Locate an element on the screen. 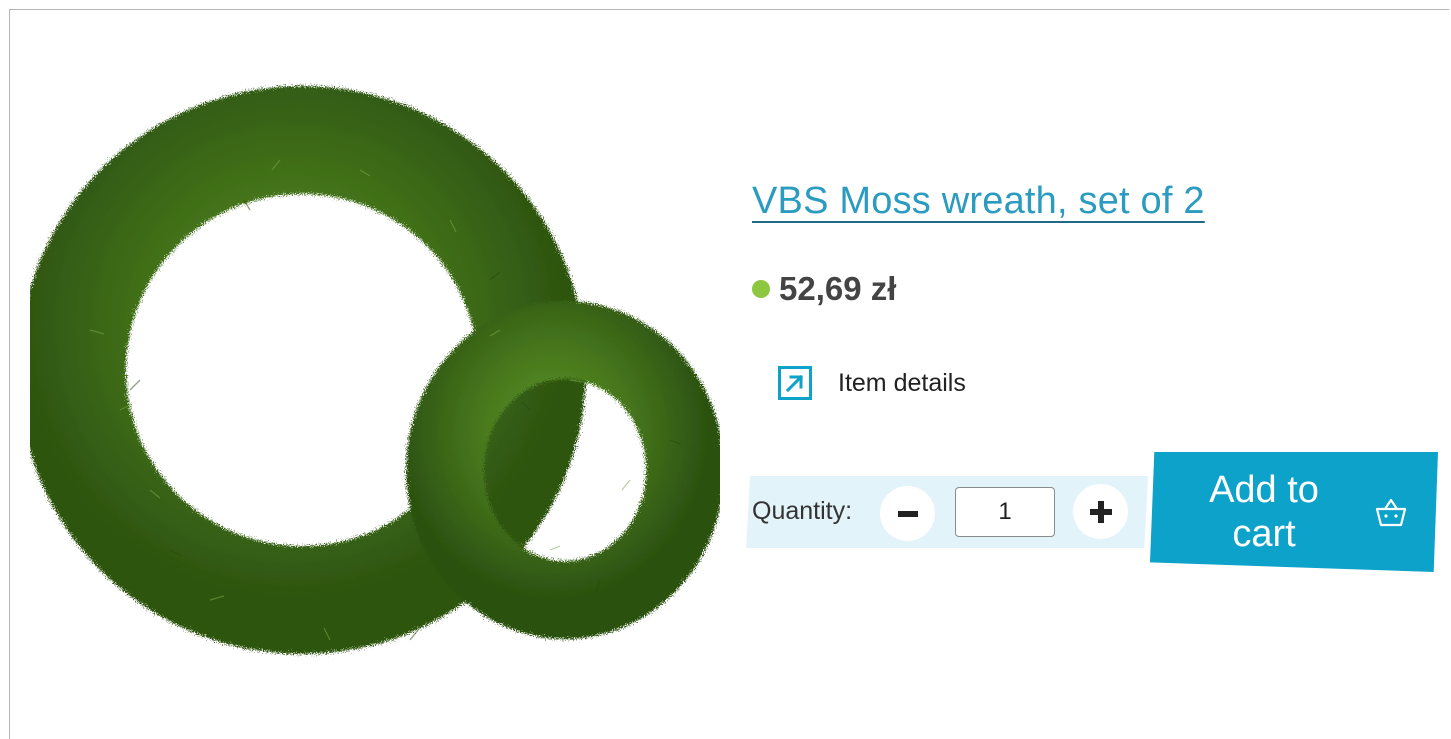 This screenshot has height=739, width=1451. external-link-arrow-icon is located at coordinates (795, 383).